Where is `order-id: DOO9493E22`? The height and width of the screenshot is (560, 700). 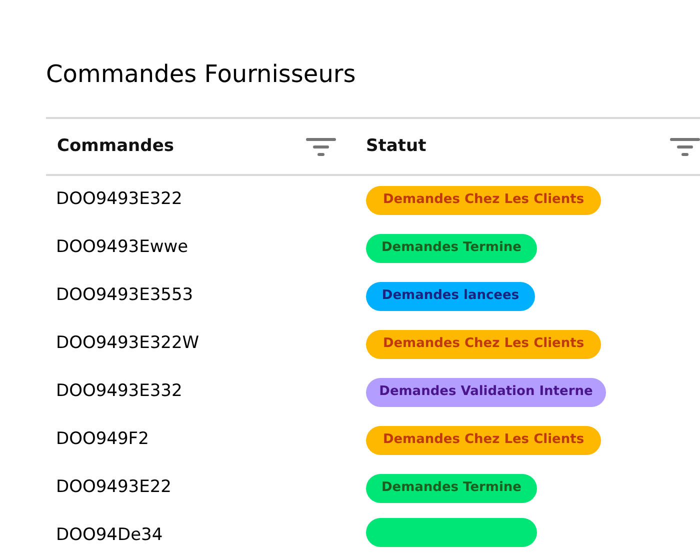
order-id: DOO9493E22 is located at coordinates (114, 487).